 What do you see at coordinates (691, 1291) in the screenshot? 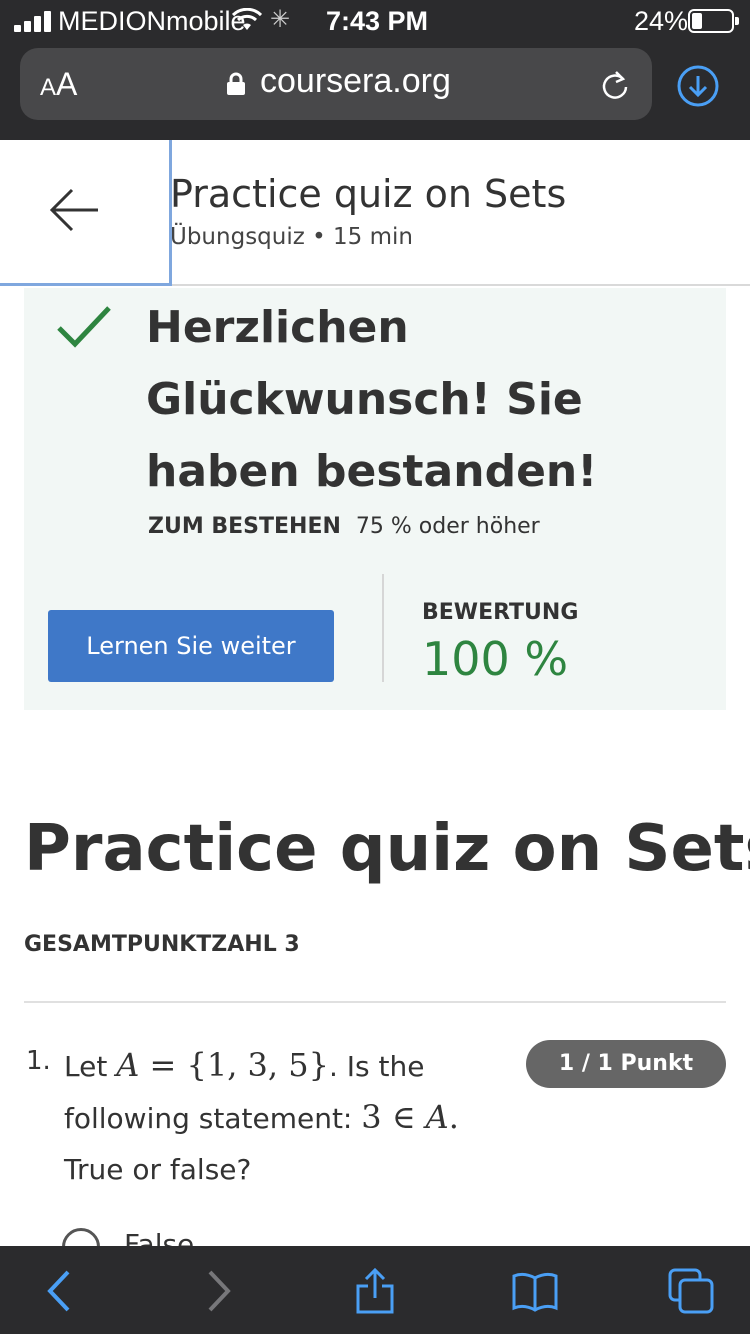
I see `tabs-icon` at bounding box center [691, 1291].